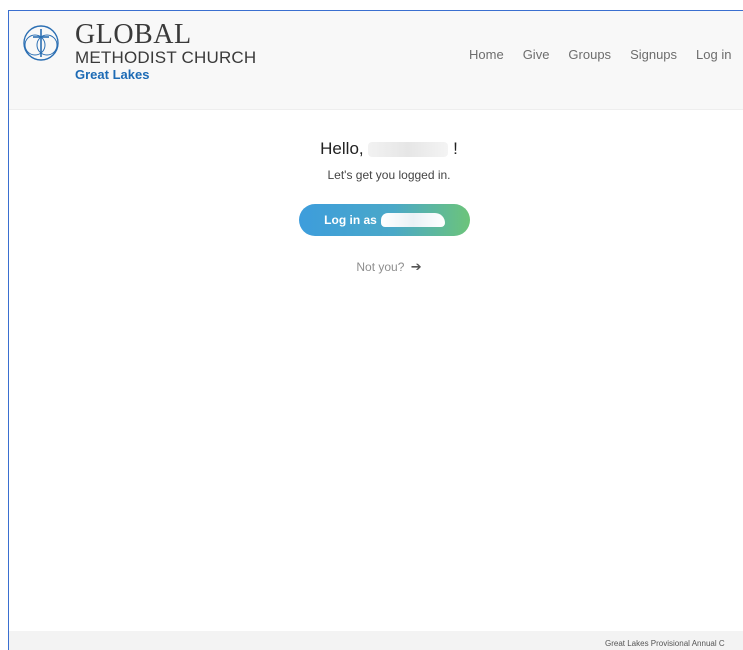 The height and width of the screenshot is (650, 743). What do you see at coordinates (412, 220) in the screenshot?
I see `redacted-username` at bounding box center [412, 220].